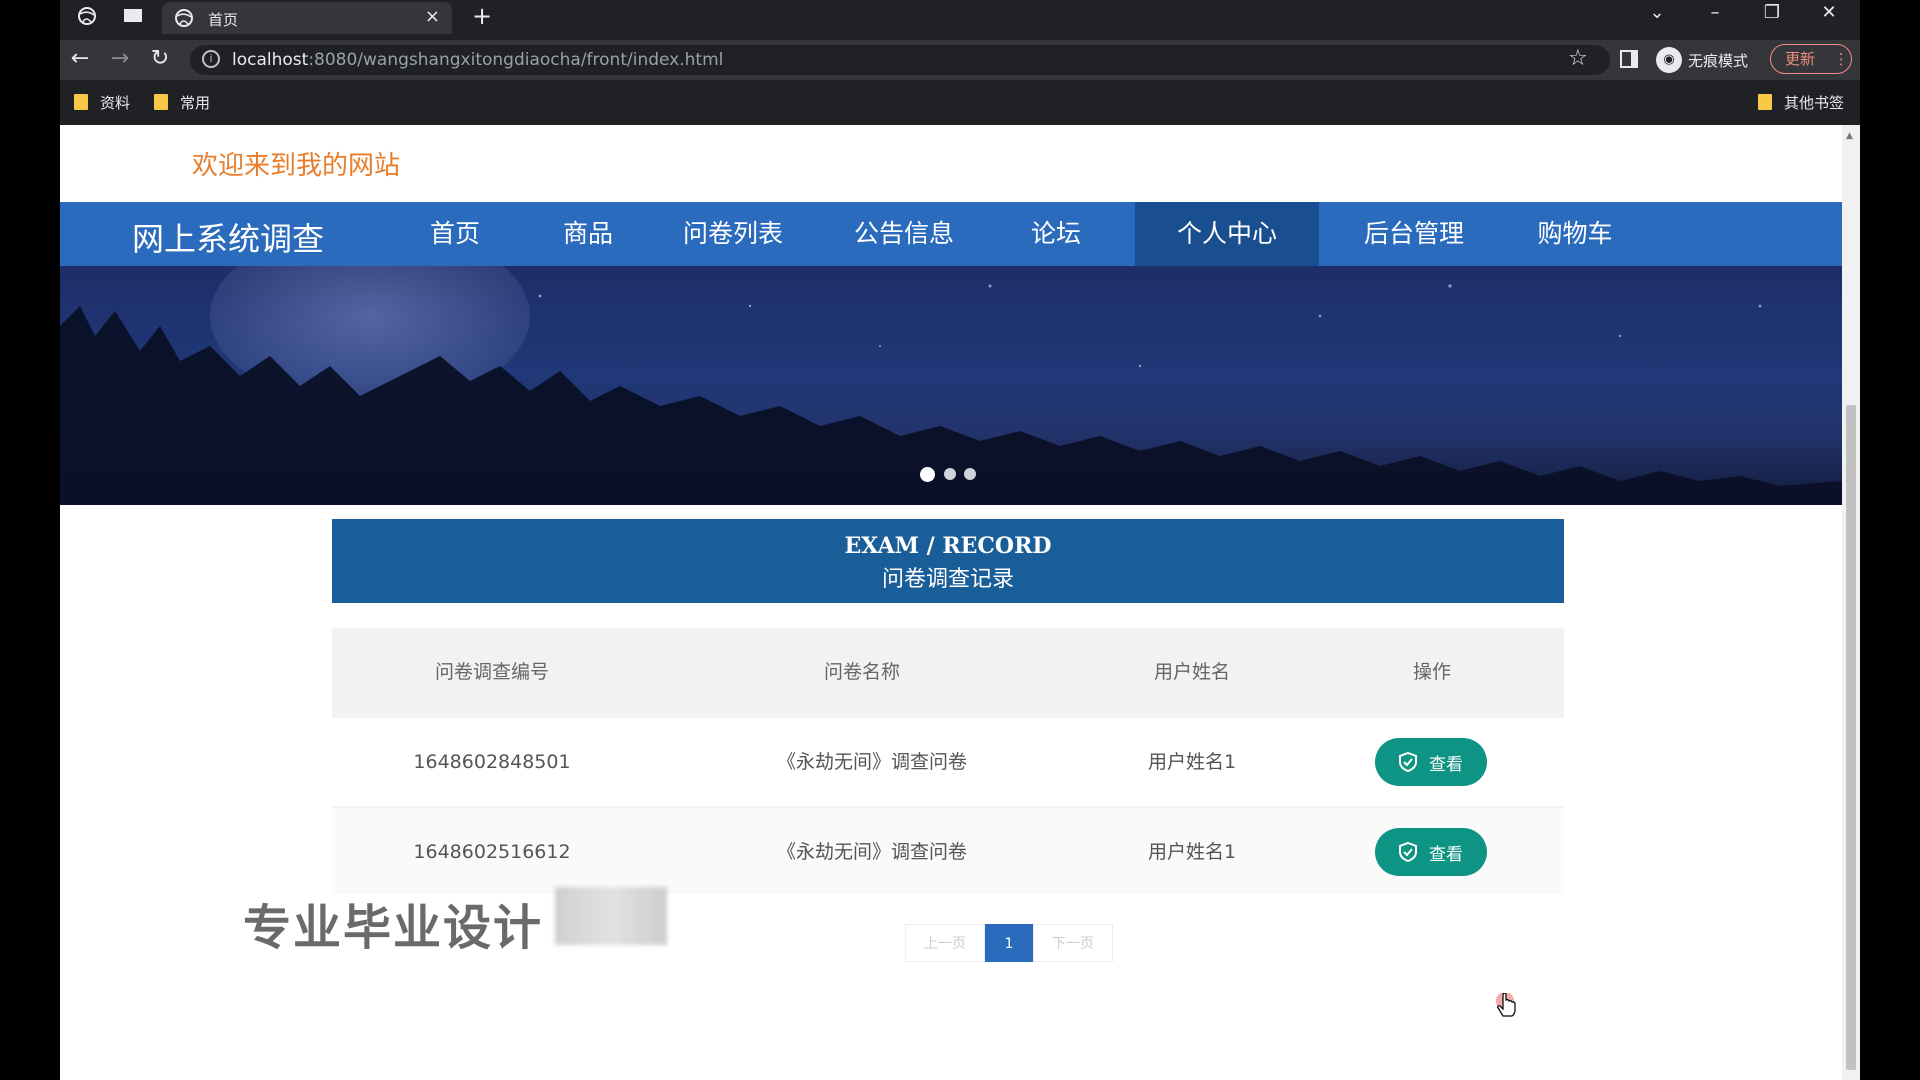 Image resolution: width=1920 pixels, height=1080 pixels. What do you see at coordinates (432, 16) in the screenshot?
I see `tab-close-icon: ×` at bounding box center [432, 16].